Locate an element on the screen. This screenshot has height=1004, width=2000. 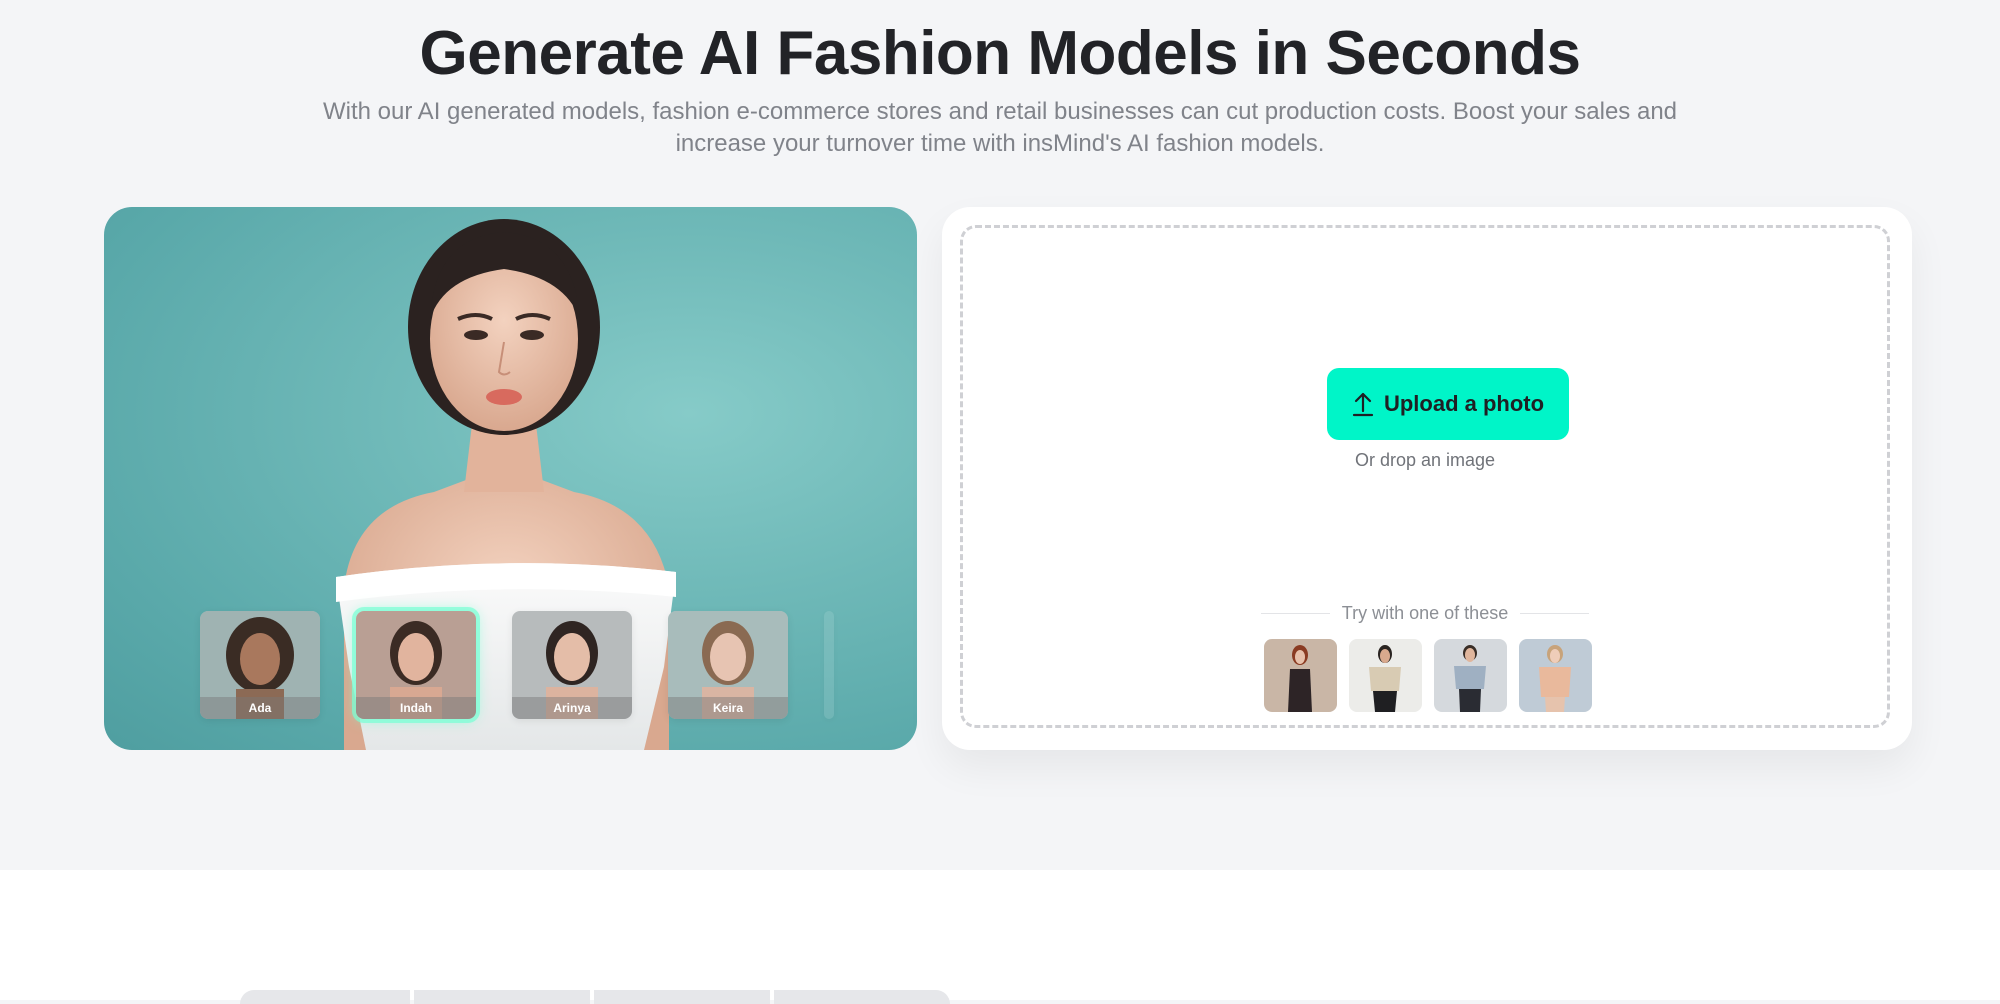
upload-button-label: Upload a photo is located at coordinates (1464, 403).